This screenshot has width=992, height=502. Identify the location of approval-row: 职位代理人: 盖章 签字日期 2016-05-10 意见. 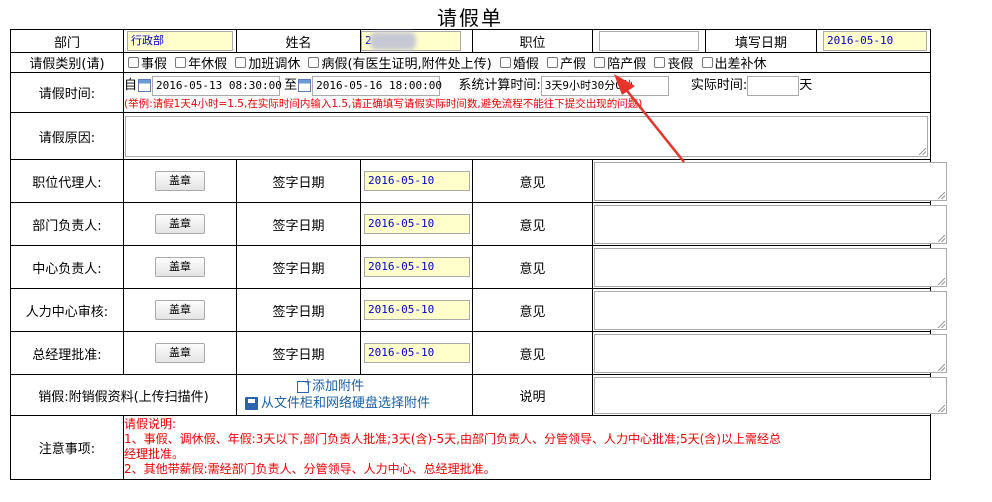
(478, 181).